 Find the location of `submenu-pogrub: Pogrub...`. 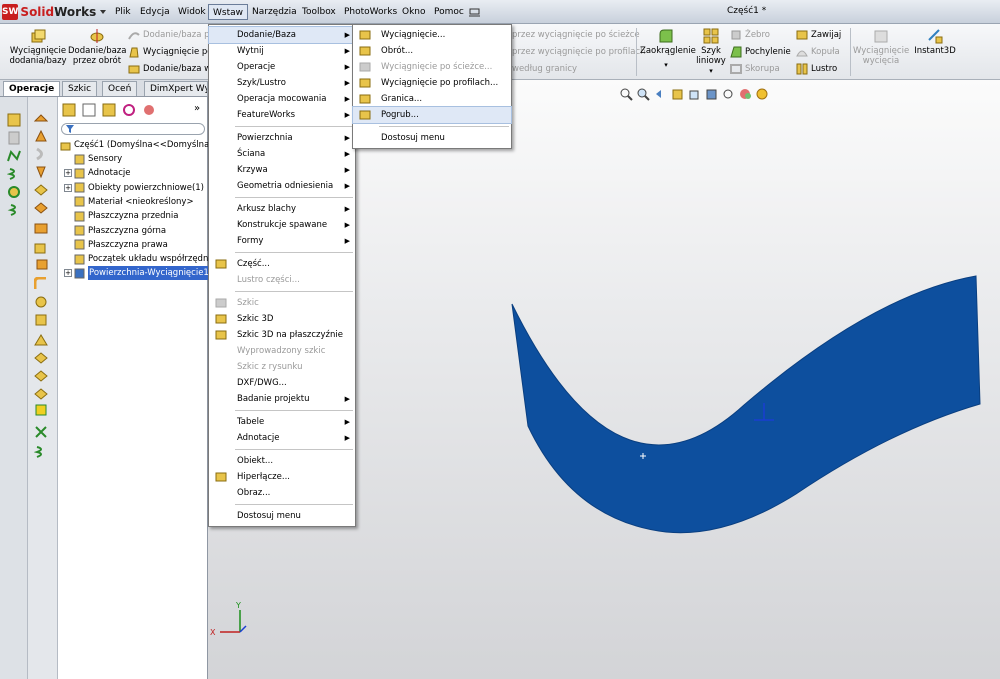

submenu-pogrub: Pogrub... is located at coordinates (432, 115).